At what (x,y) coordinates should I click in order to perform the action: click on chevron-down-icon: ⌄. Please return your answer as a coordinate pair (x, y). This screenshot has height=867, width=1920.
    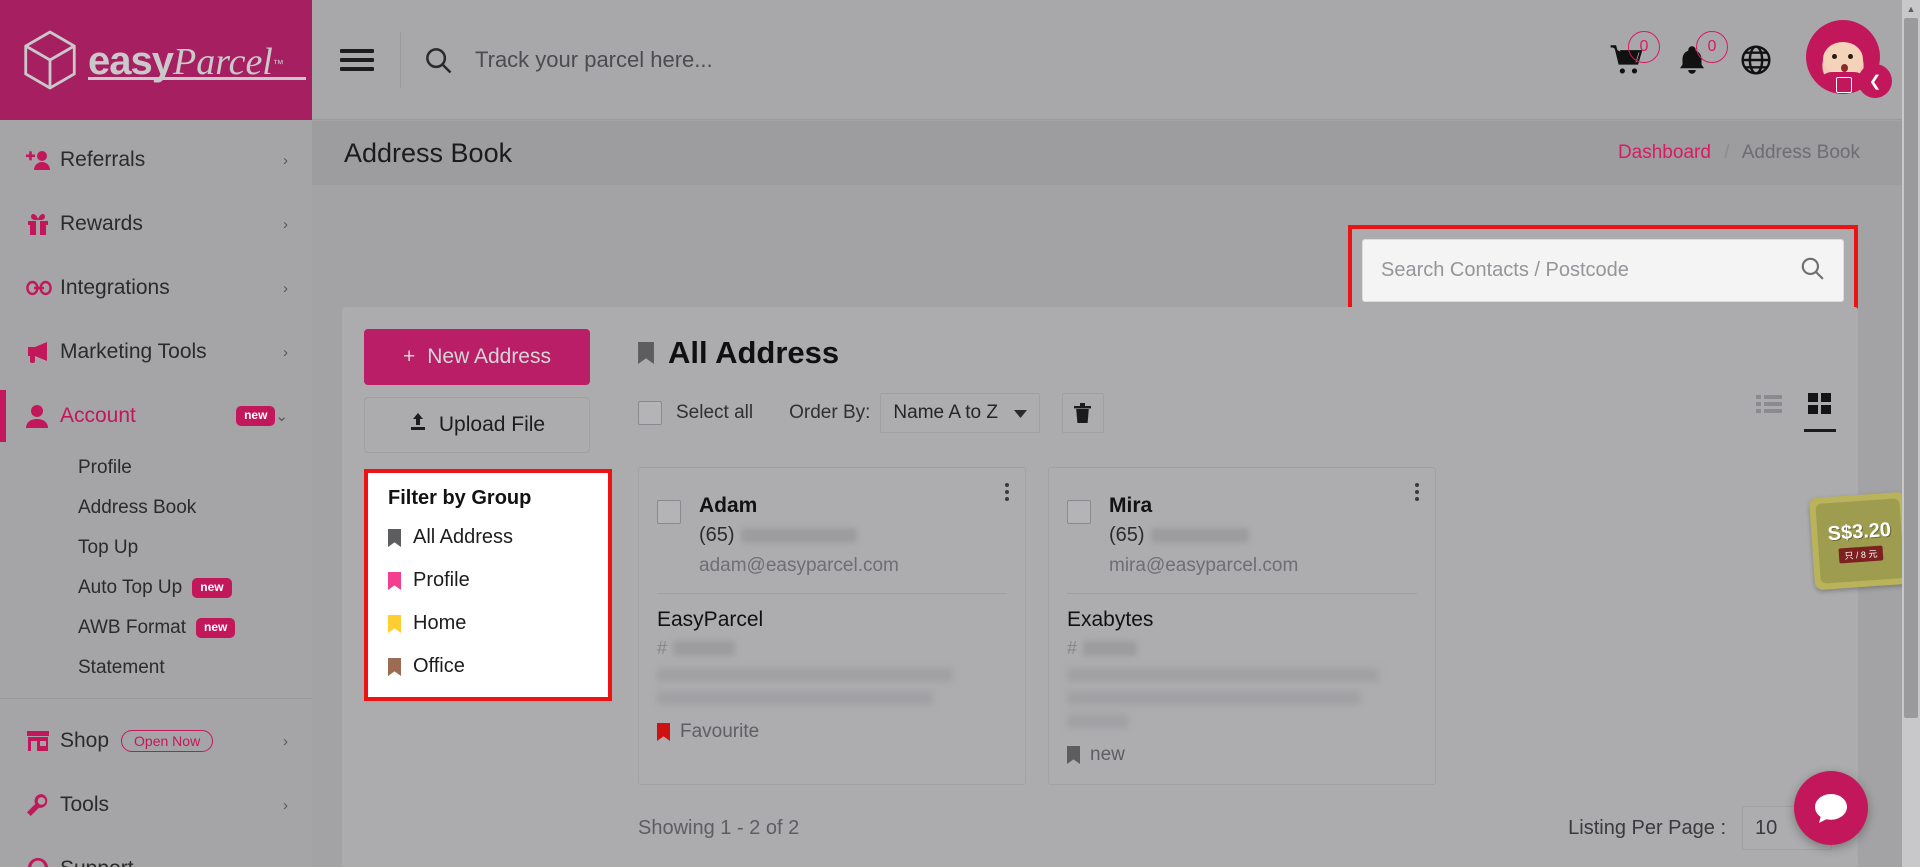
    Looking at the image, I should click on (281, 416).